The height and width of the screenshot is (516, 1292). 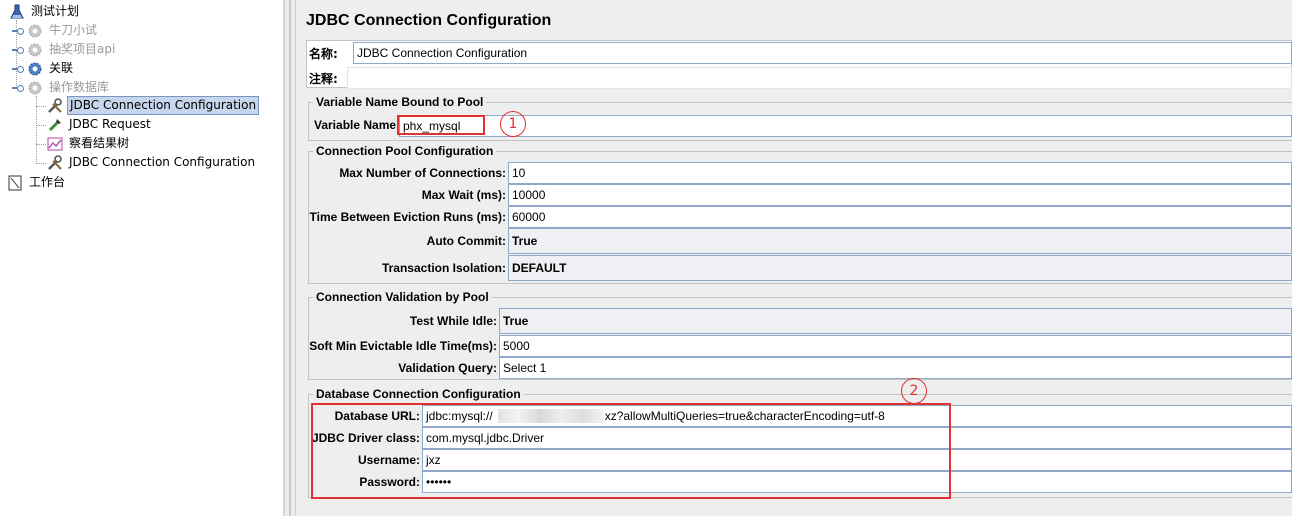 What do you see at coordinates (15, 183) in the screenshot?
I see `notebook-icon` at bounding box center [15, 183].